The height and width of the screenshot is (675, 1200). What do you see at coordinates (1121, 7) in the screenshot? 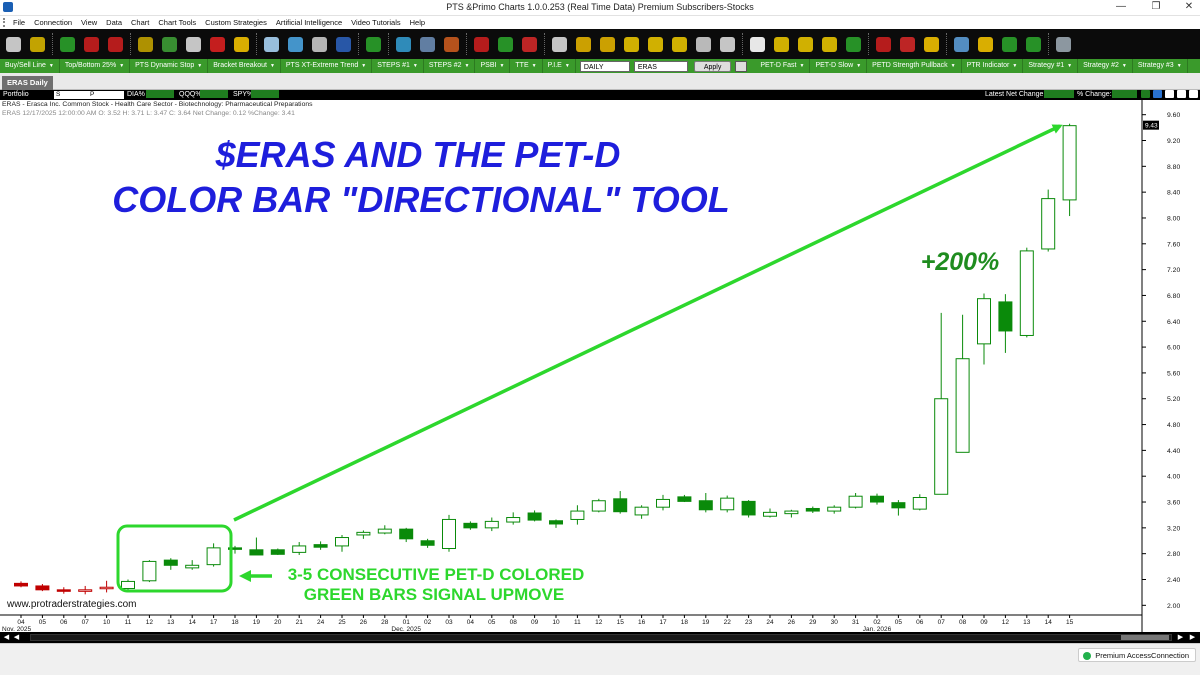
I see `minimize-button: —` at bounding box center [1121, 7].